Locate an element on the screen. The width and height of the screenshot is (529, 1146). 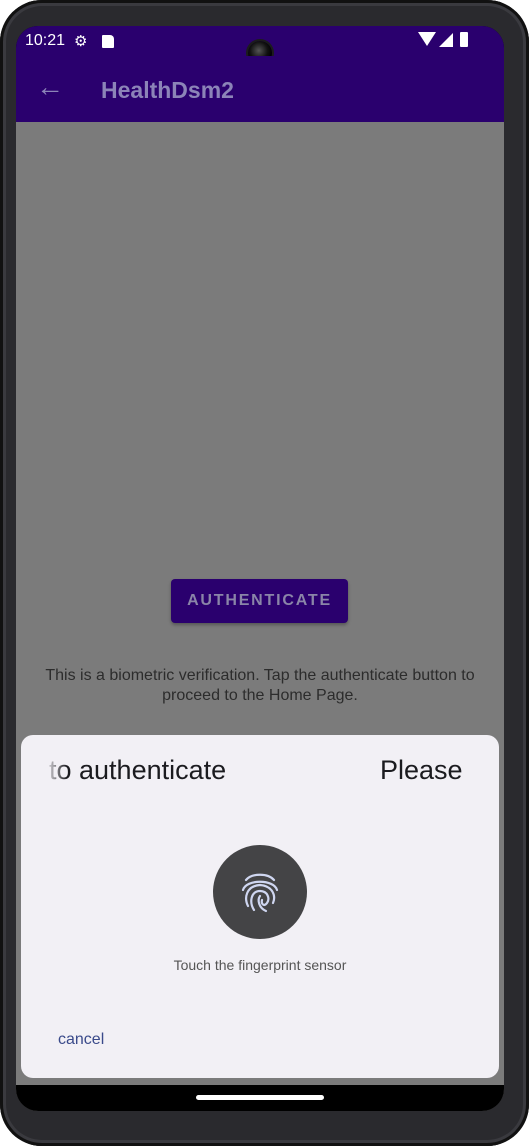
navigation-bar is located at coordinates (260, 1098).